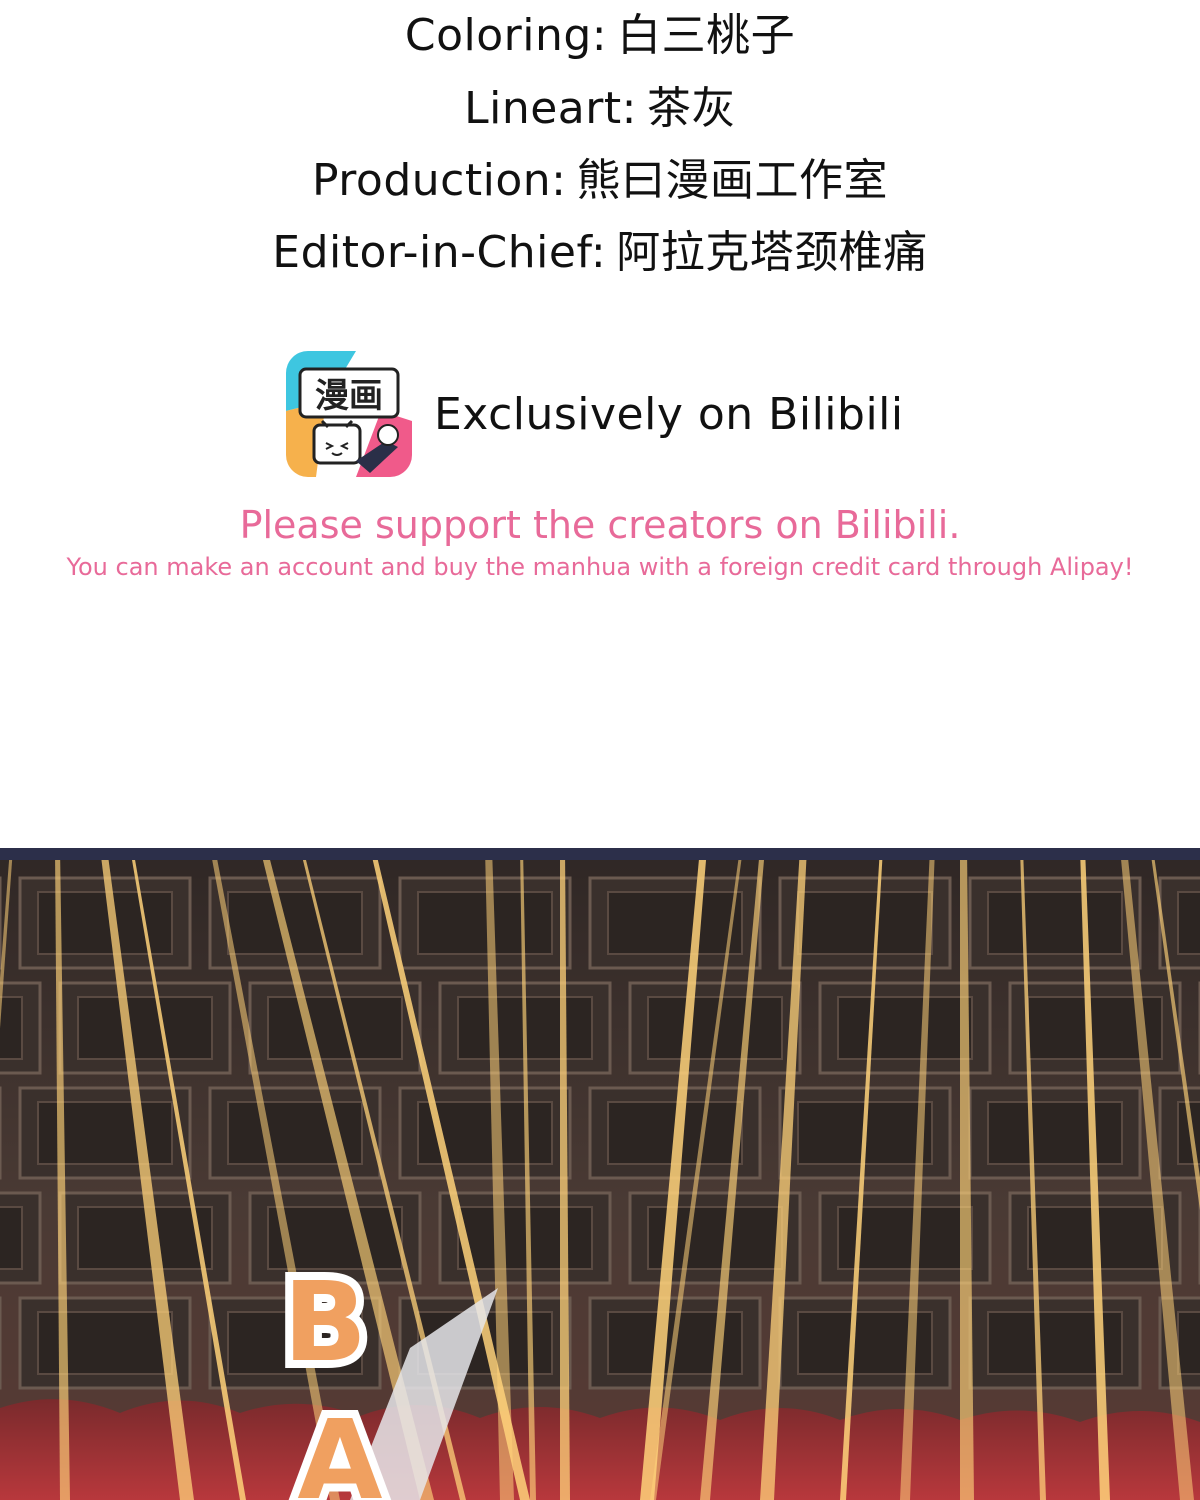  What do you see at coordinates (600, 854) in the screenshot?
I see `panel-frame-top` at bounding box center [600, 854].